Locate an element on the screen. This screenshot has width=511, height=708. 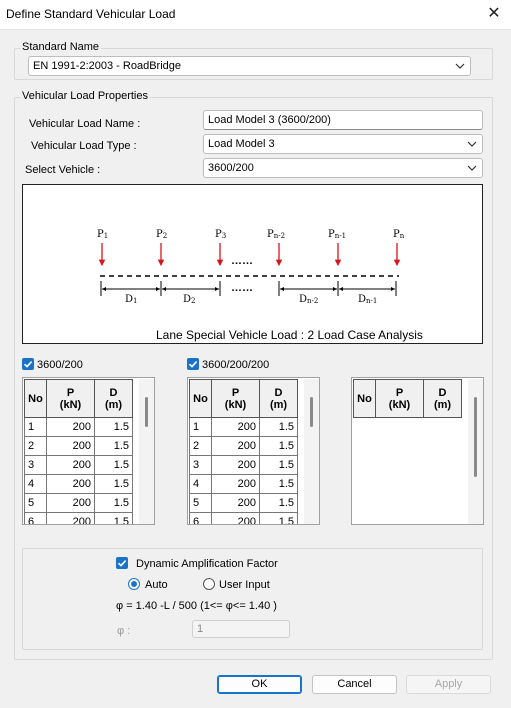
table-3-scrollbar is located at coordinates (475, 451).